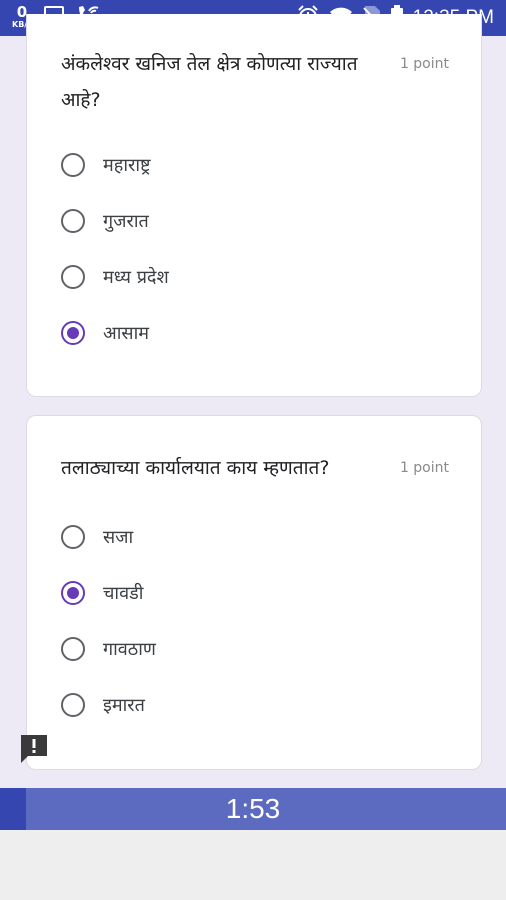 This screenshot has height=900, width=506. What do you see at coordinates (102, 593) in the screenshot?
I see `option-radio-selected: चावडी` at bounding box center [102, 593].